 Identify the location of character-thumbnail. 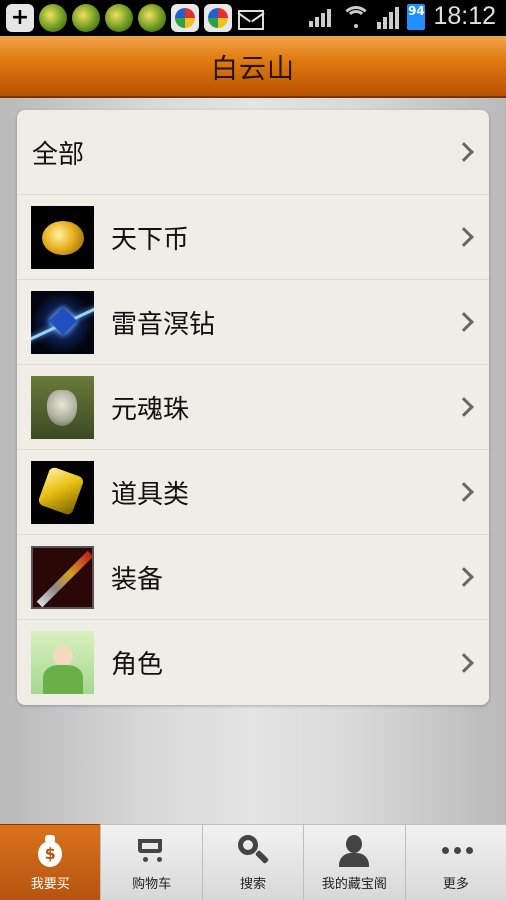
(62, 662).